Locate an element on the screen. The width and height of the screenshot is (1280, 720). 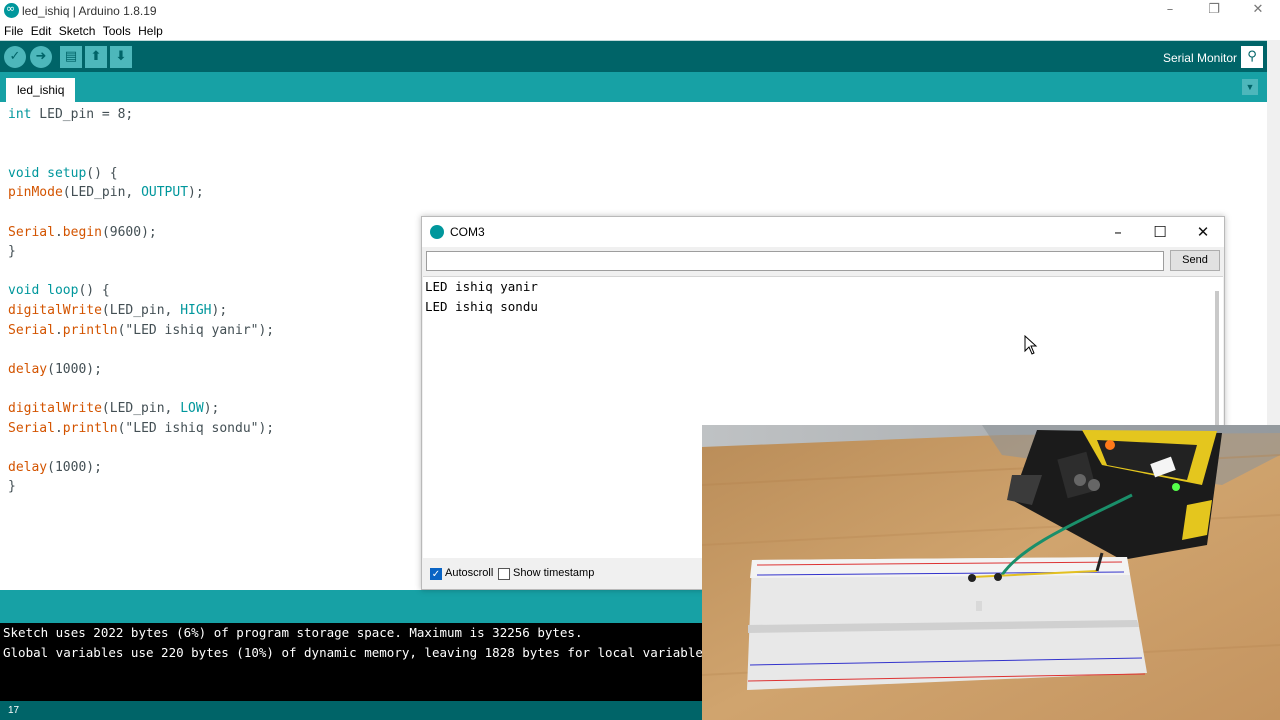
status-bar: 17 is located at coordinates (351, 710).